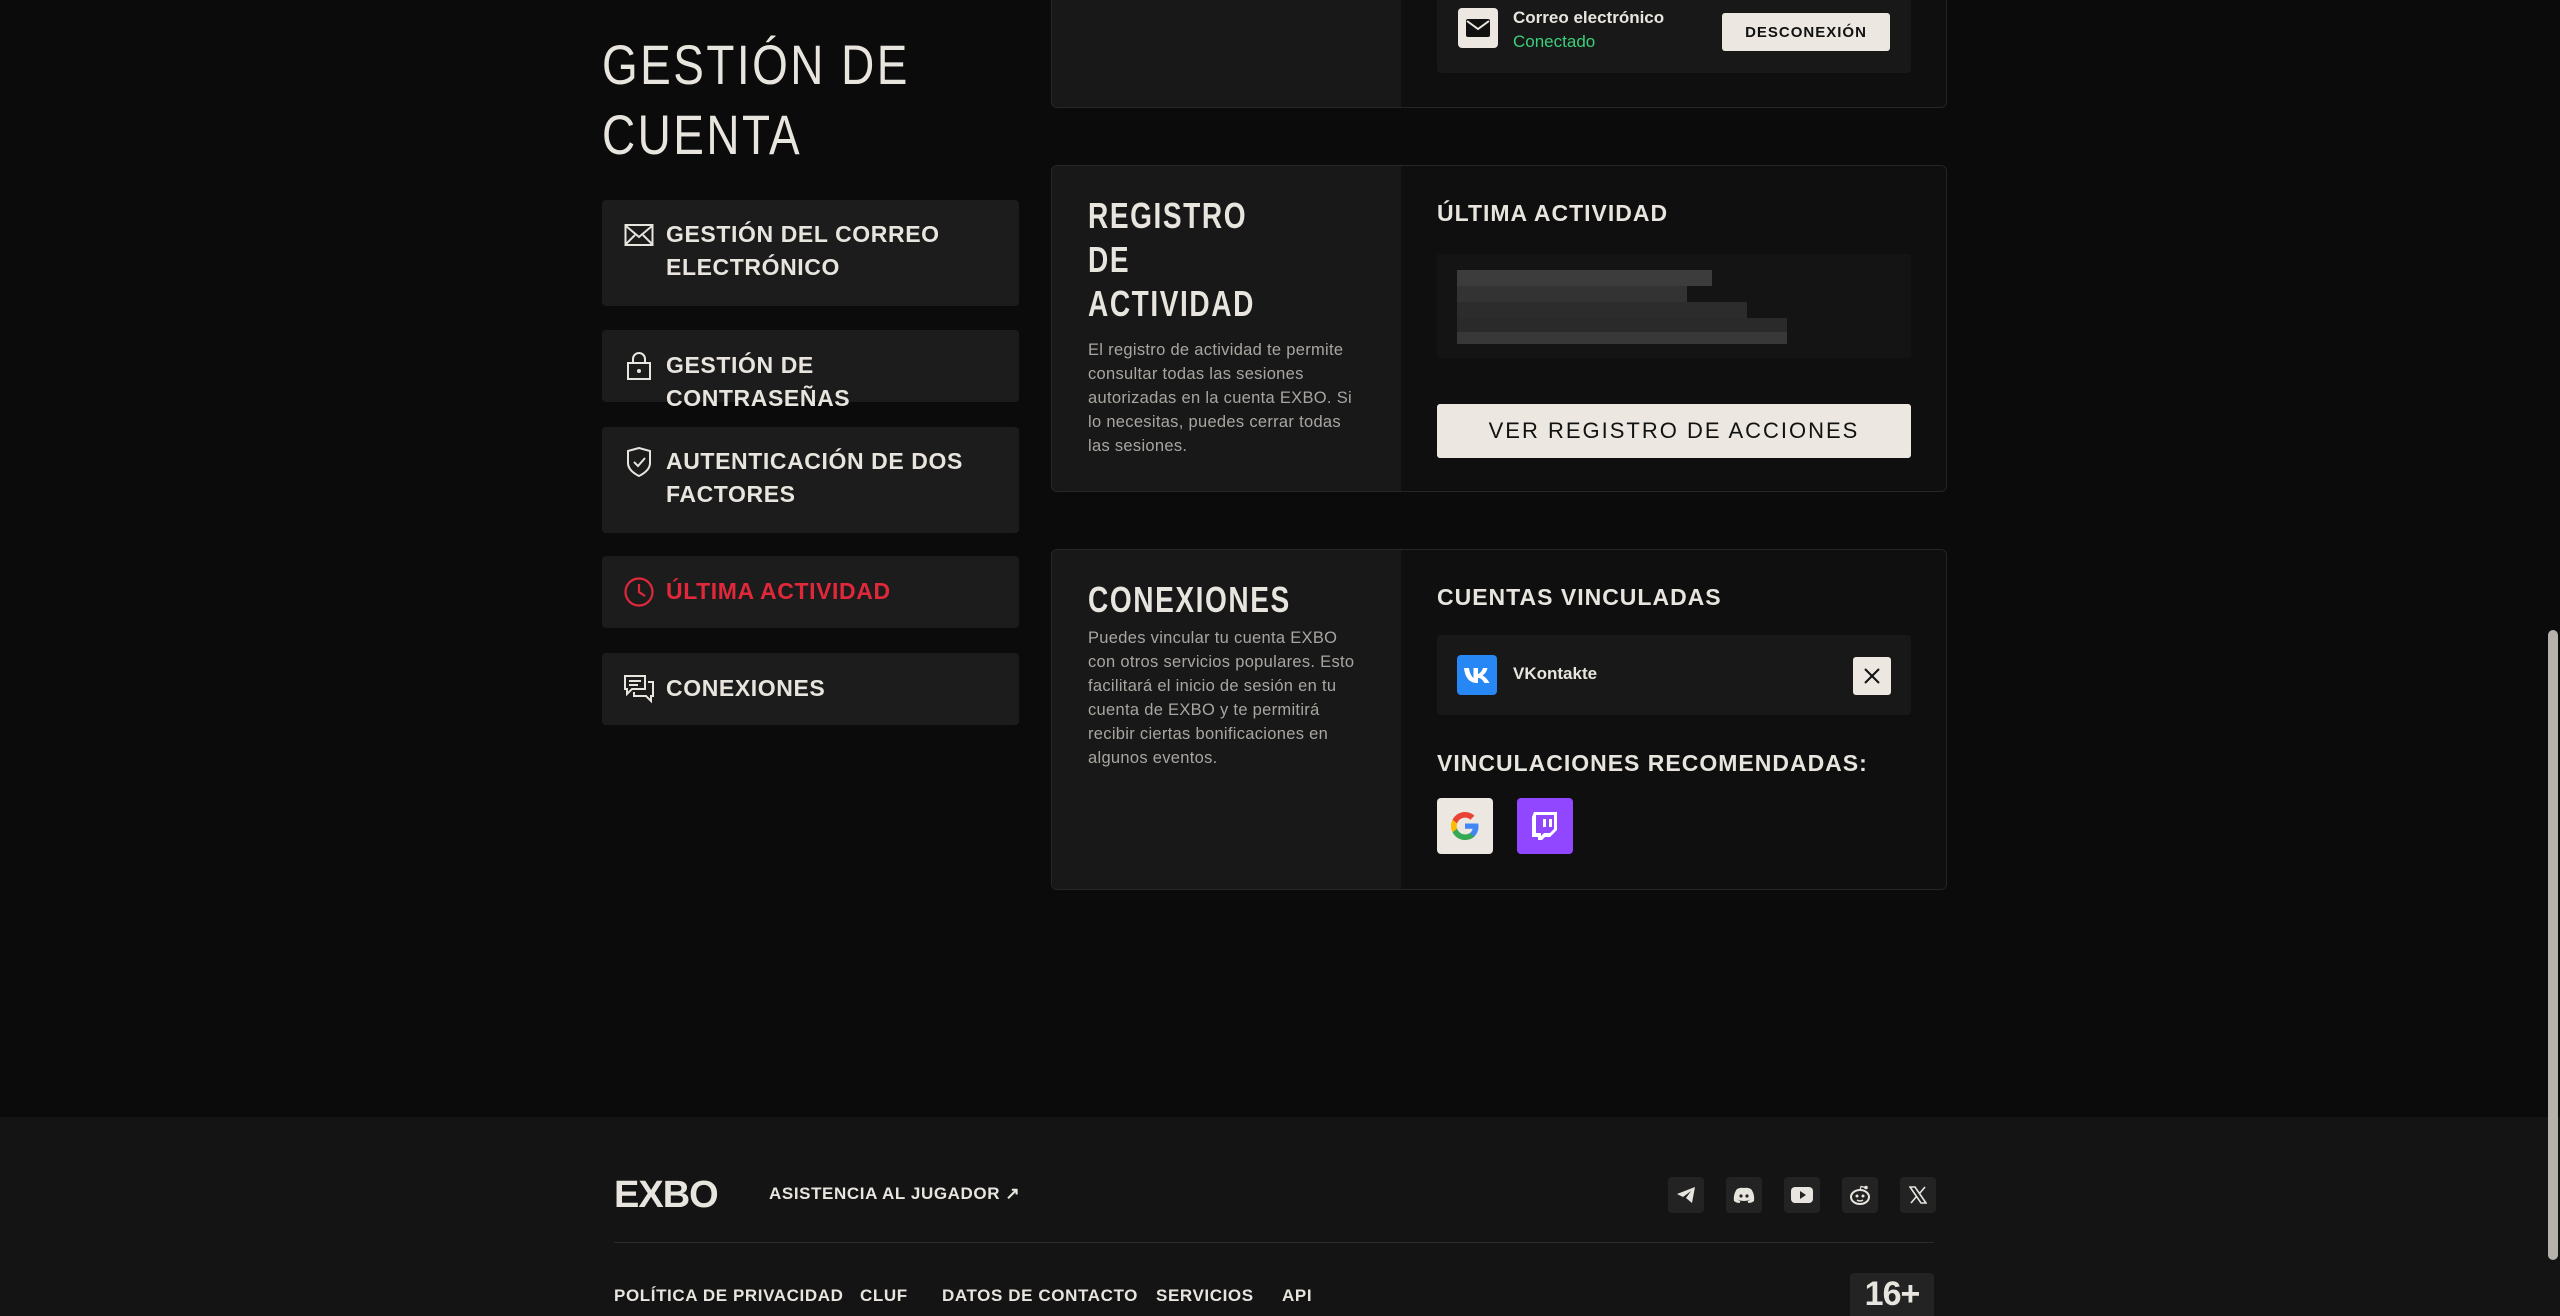 The width and height of the screenshot is (2560, 1316). Describe the element at coordinates (639, 592) in the screenshot. I see `clock-icon` at that location.